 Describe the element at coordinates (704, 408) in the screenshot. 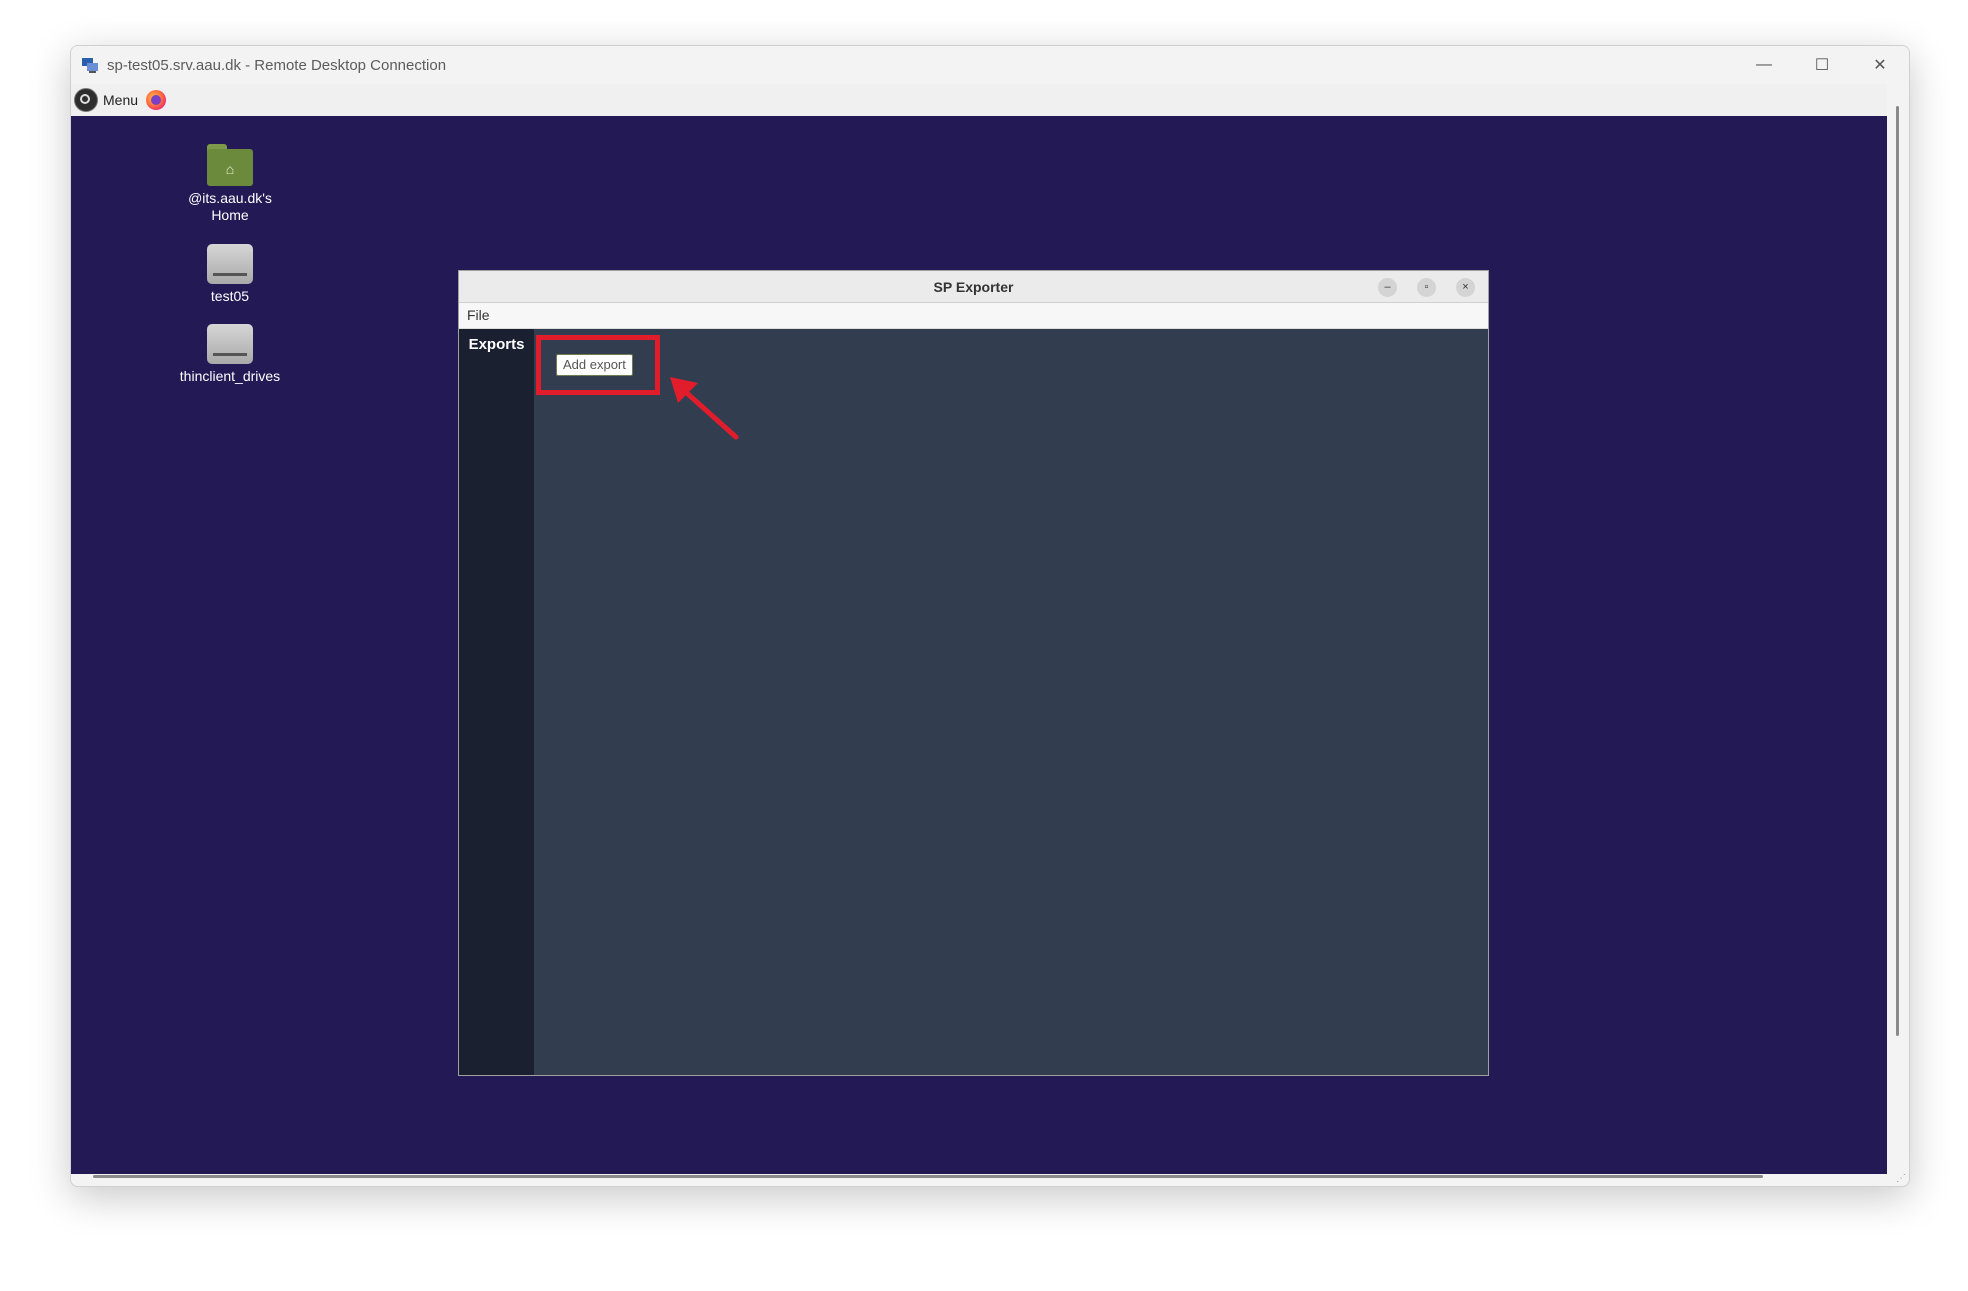

I see `annotation-arrow-icon` at that location.